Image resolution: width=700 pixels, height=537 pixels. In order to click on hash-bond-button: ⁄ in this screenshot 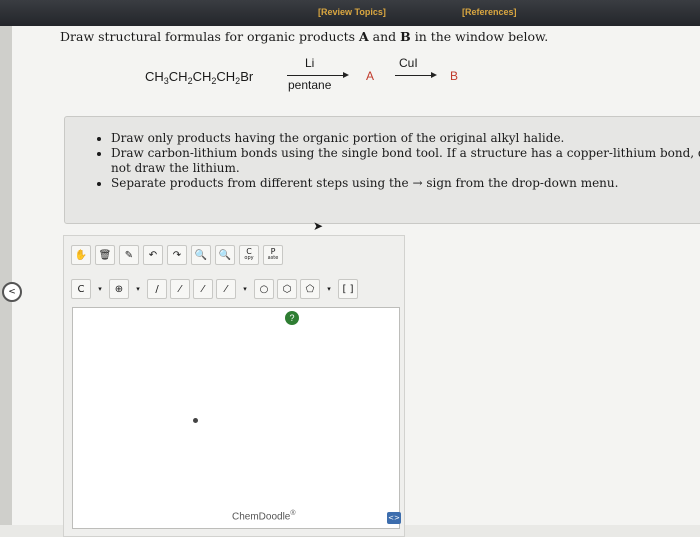, I will do `click(226, 289)`.